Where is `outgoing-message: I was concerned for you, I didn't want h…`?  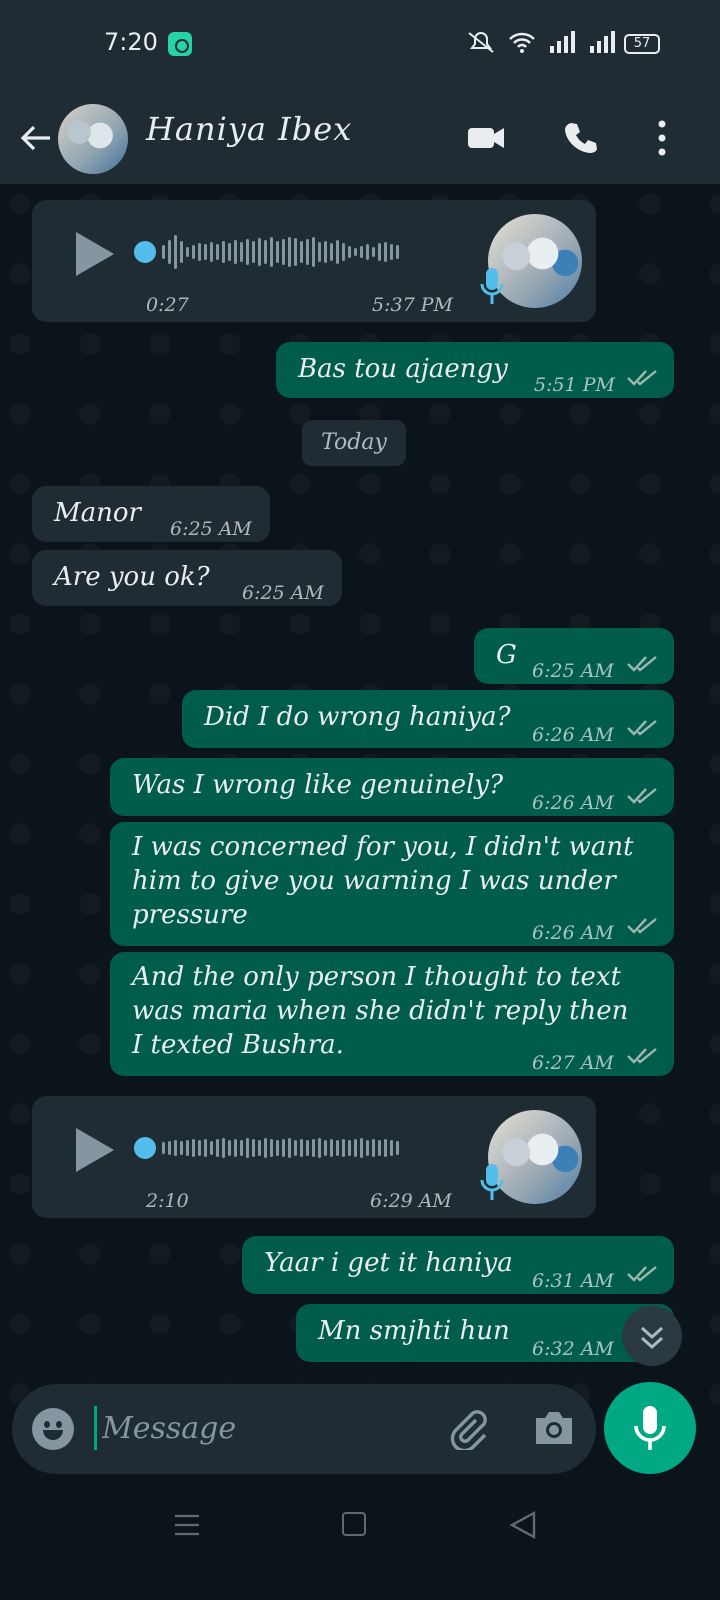 outgoing-message: I was concerned for you, I didn't want h… is located at coordinates (392, 884).